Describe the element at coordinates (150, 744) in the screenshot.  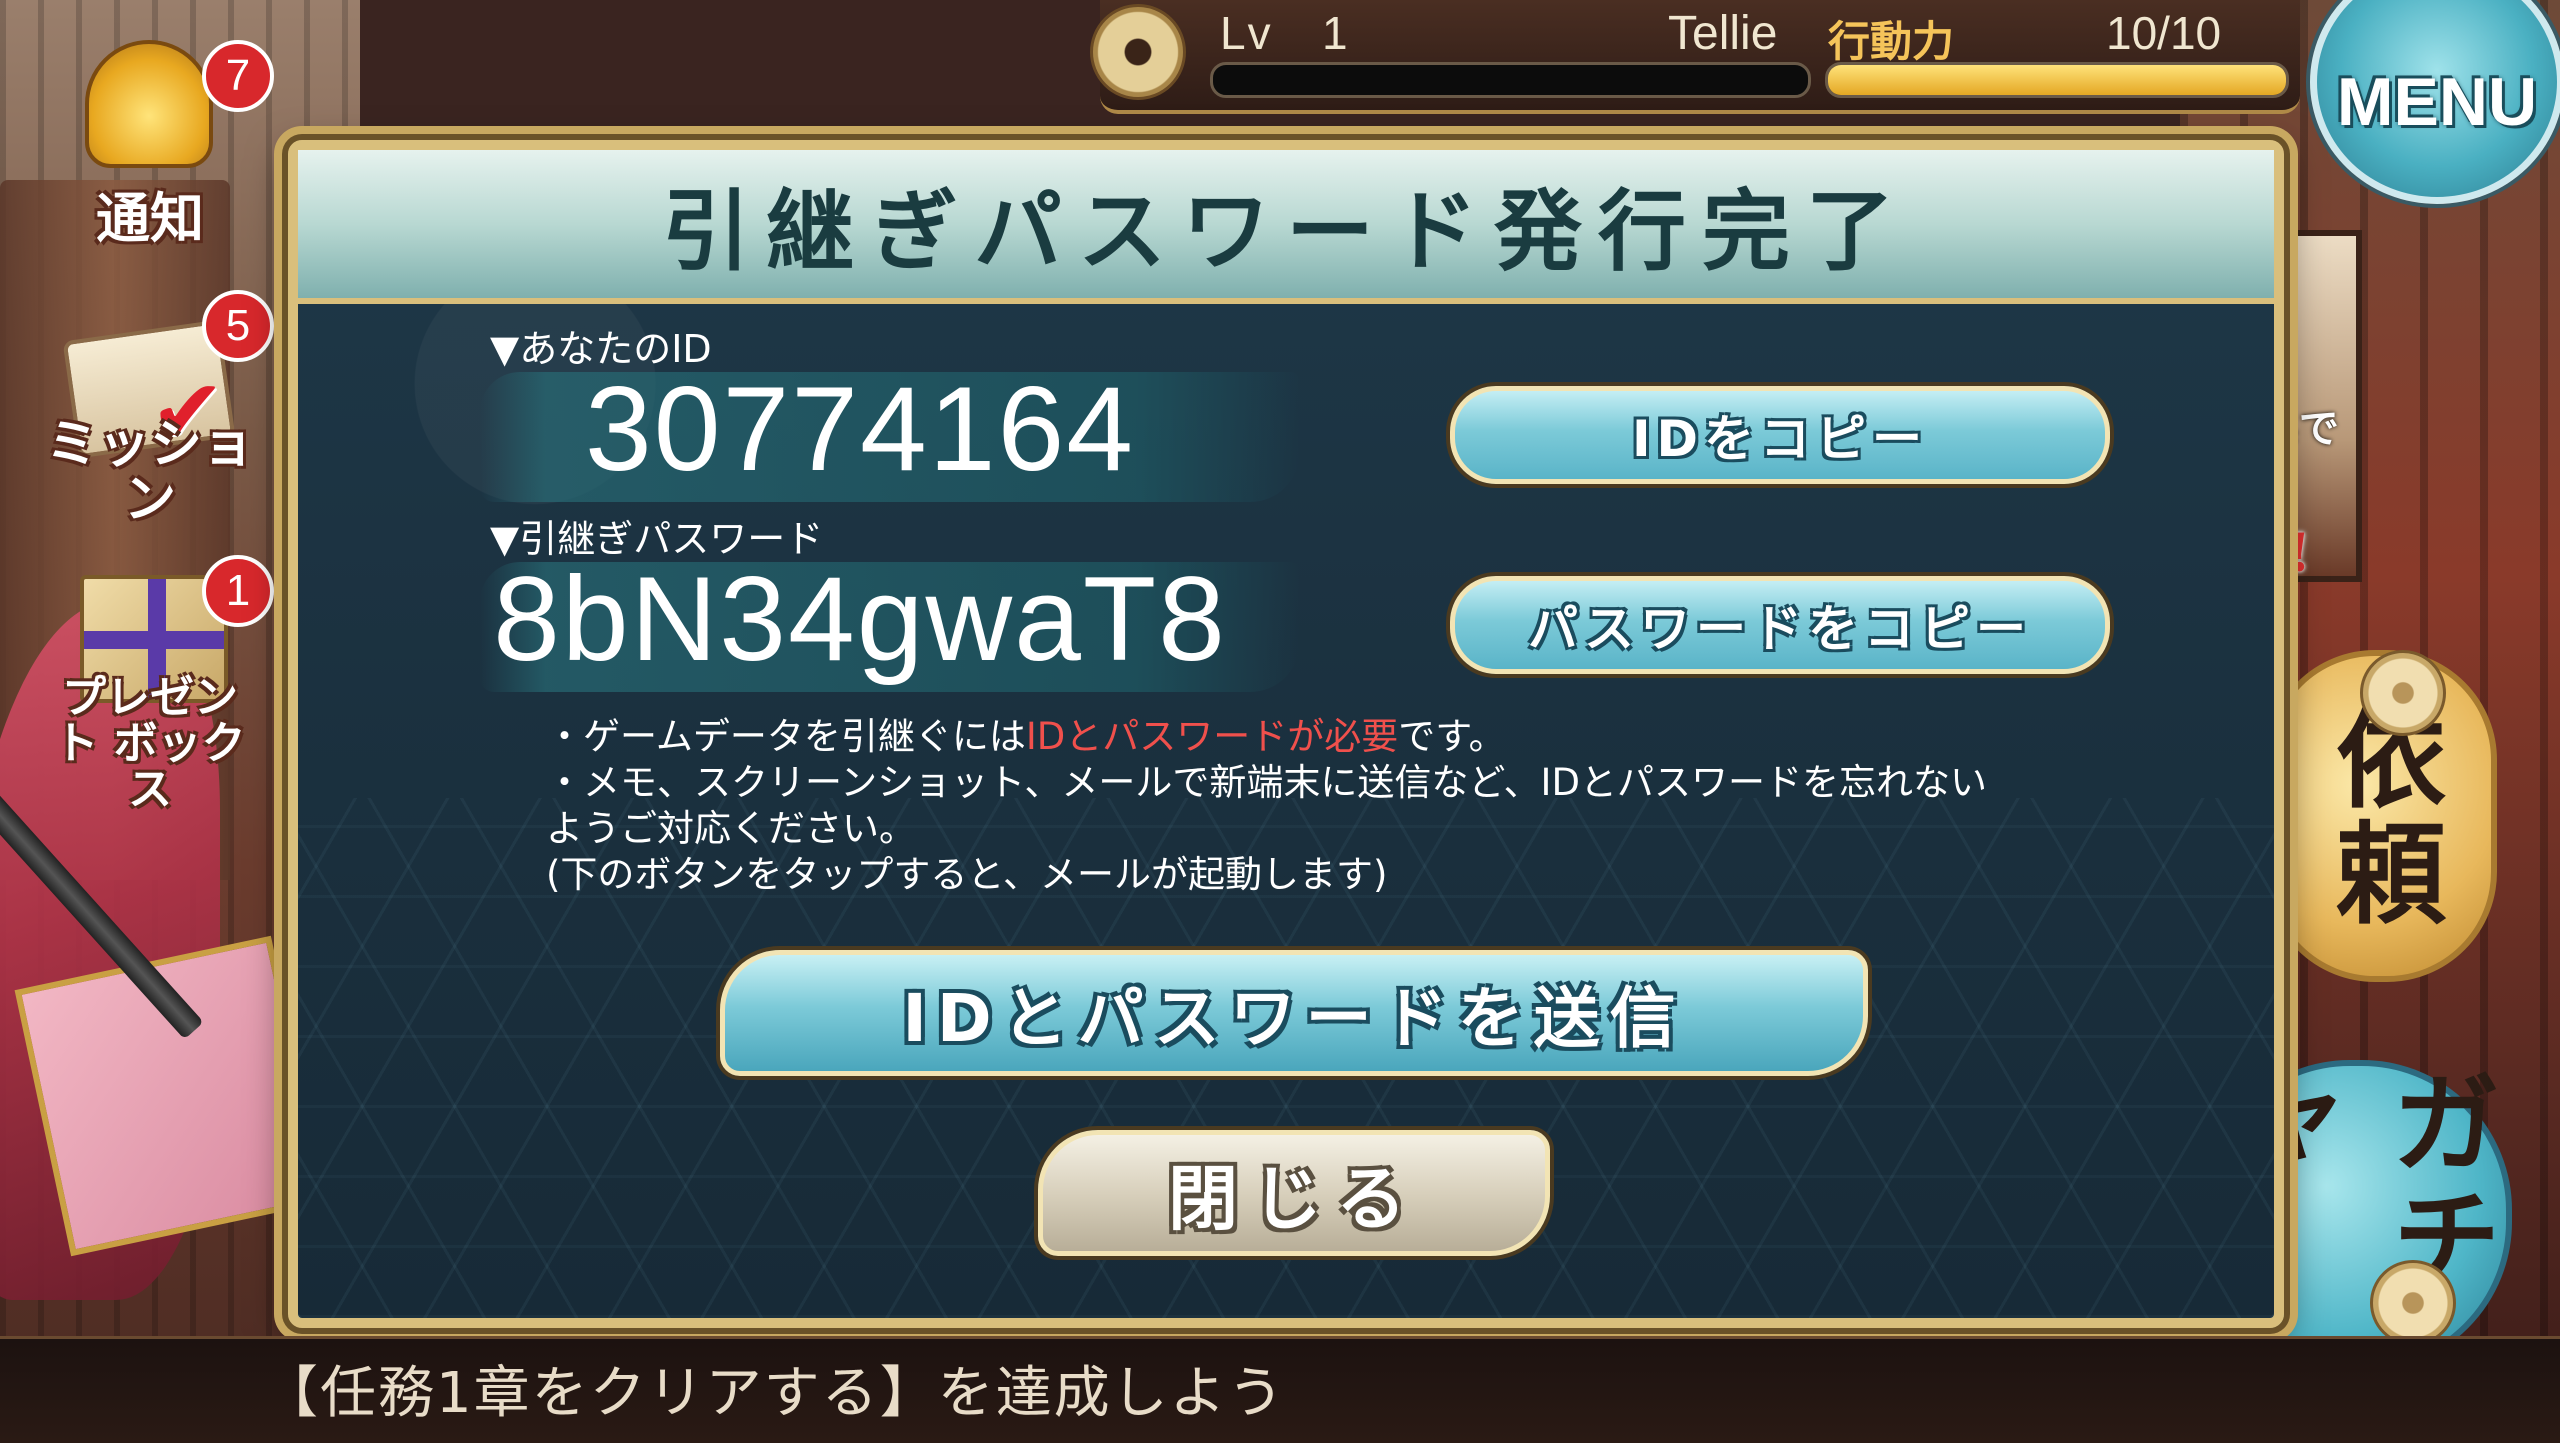
I see `present-box-label: プレゼント ボックス` at that location.